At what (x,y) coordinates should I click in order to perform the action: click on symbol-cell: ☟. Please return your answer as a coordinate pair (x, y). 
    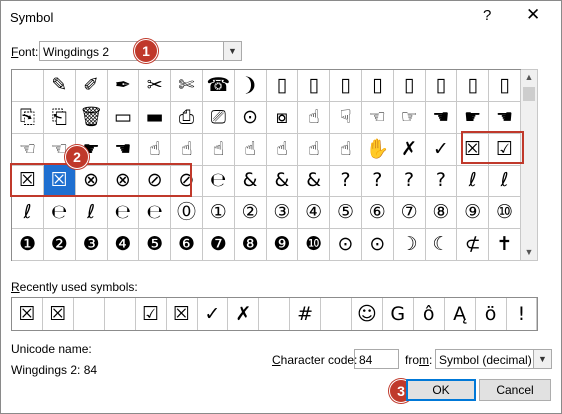
    Looking at the image, I should click on (346, 117).